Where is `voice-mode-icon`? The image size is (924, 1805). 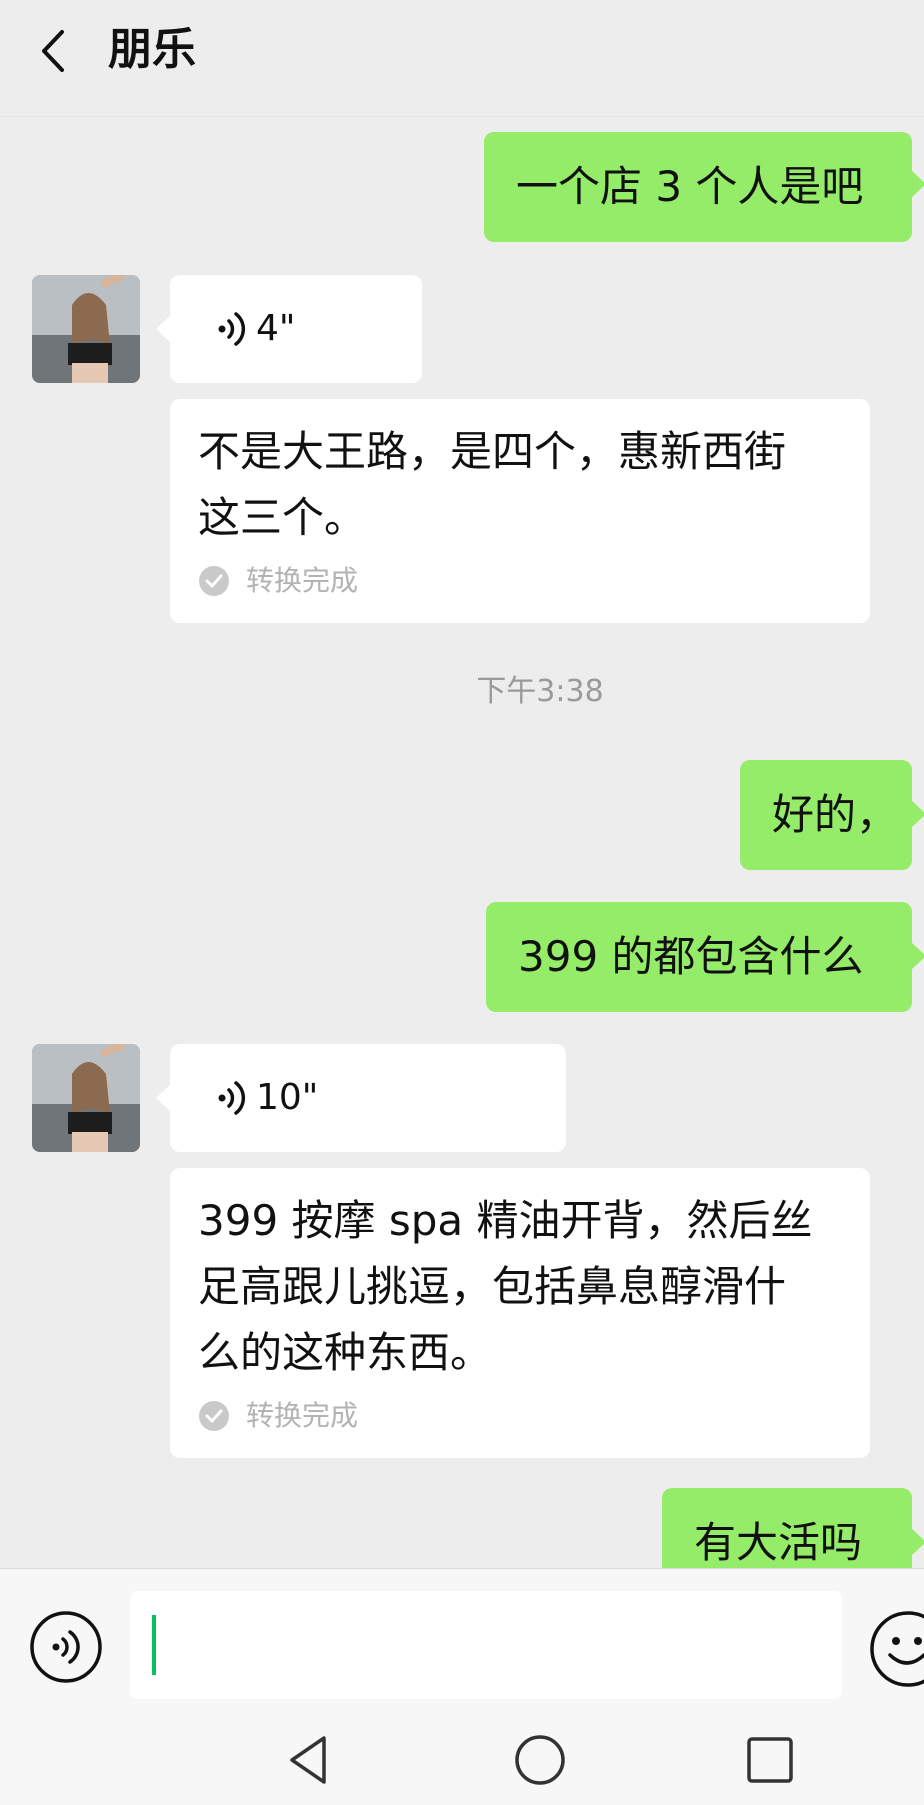
voice-mode-icon is located at coordinates (66, 1647).